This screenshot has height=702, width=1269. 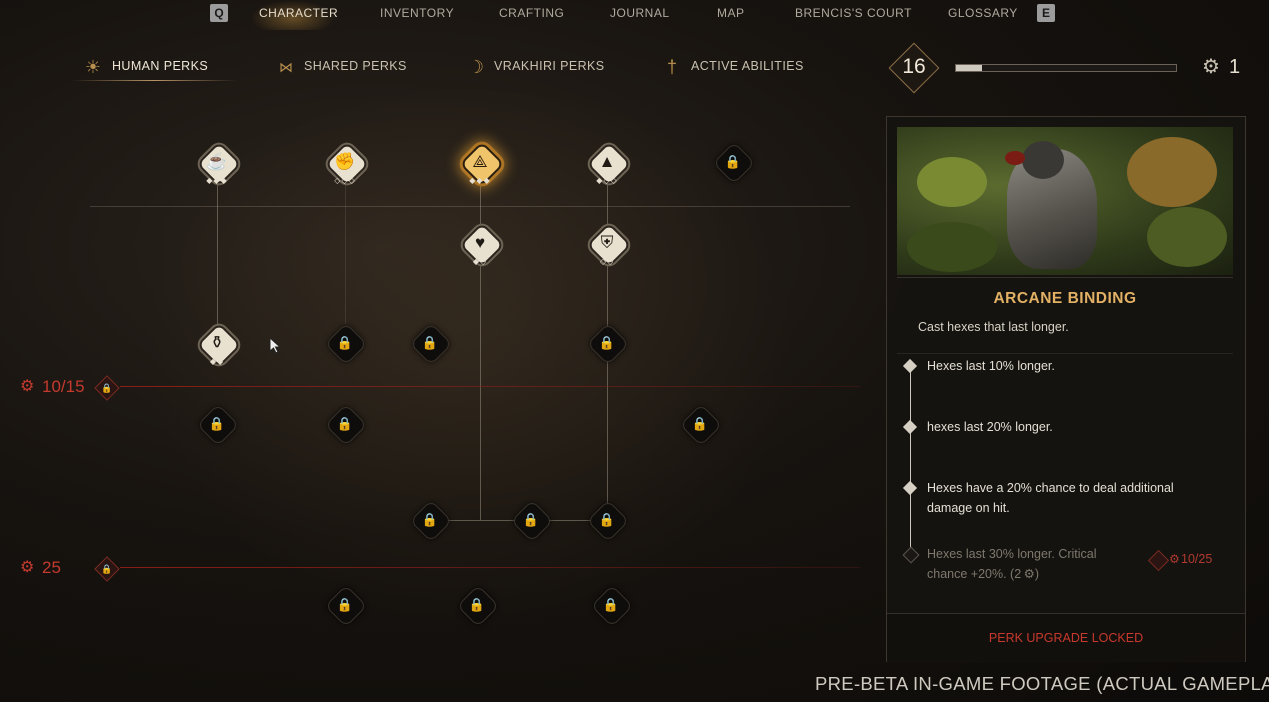 I want to click on perk-upgrade-button: PERK UPGRADE LOCKED, so click(x=1066, y=637).